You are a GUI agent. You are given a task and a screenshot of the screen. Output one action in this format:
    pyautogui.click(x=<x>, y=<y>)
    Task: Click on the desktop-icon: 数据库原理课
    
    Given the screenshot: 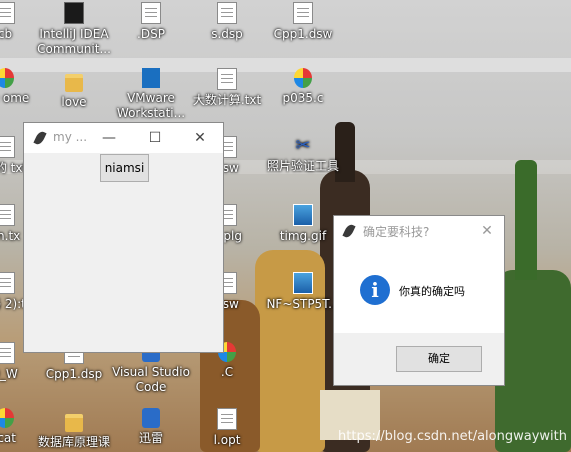 What is the action you would take?
    pyautogui.click(x=74, y=429)
    